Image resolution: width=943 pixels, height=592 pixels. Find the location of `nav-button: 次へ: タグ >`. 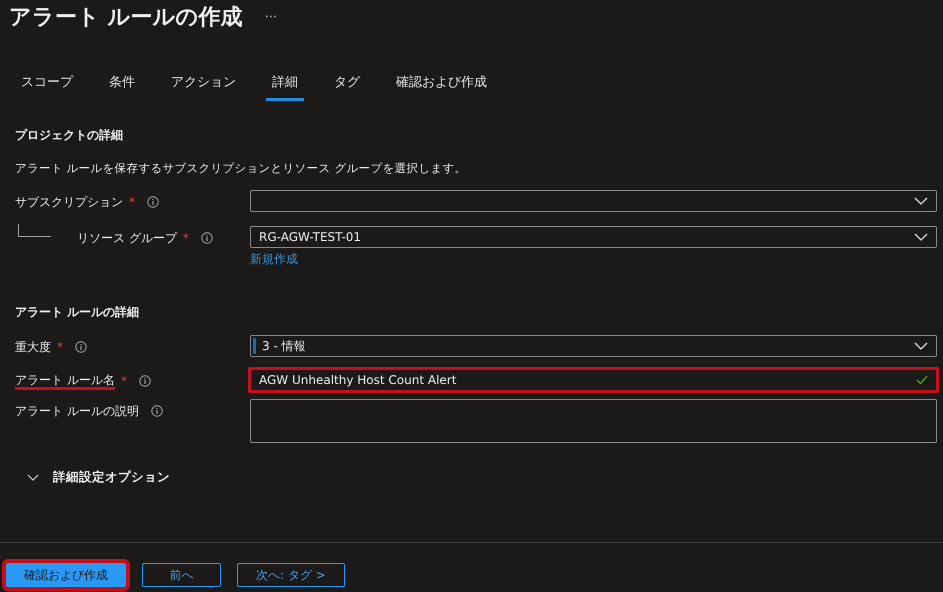

nav-button: 次へ: タグ > is located at coordinates (291, 575).